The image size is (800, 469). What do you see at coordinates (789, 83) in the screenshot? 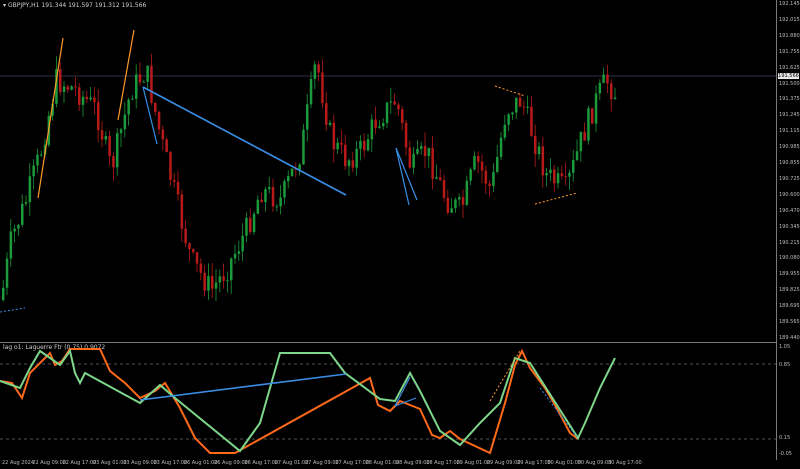
I see `price-tick: 191.500` at bounding box center [789, 83].